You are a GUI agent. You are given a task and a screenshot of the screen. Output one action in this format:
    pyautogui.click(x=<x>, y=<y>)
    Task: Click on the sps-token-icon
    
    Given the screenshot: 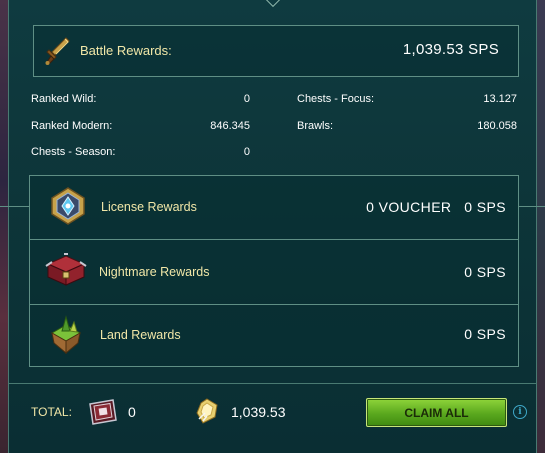 What is the action you would take?
    pyautogui.click(x=207, y=411)
    